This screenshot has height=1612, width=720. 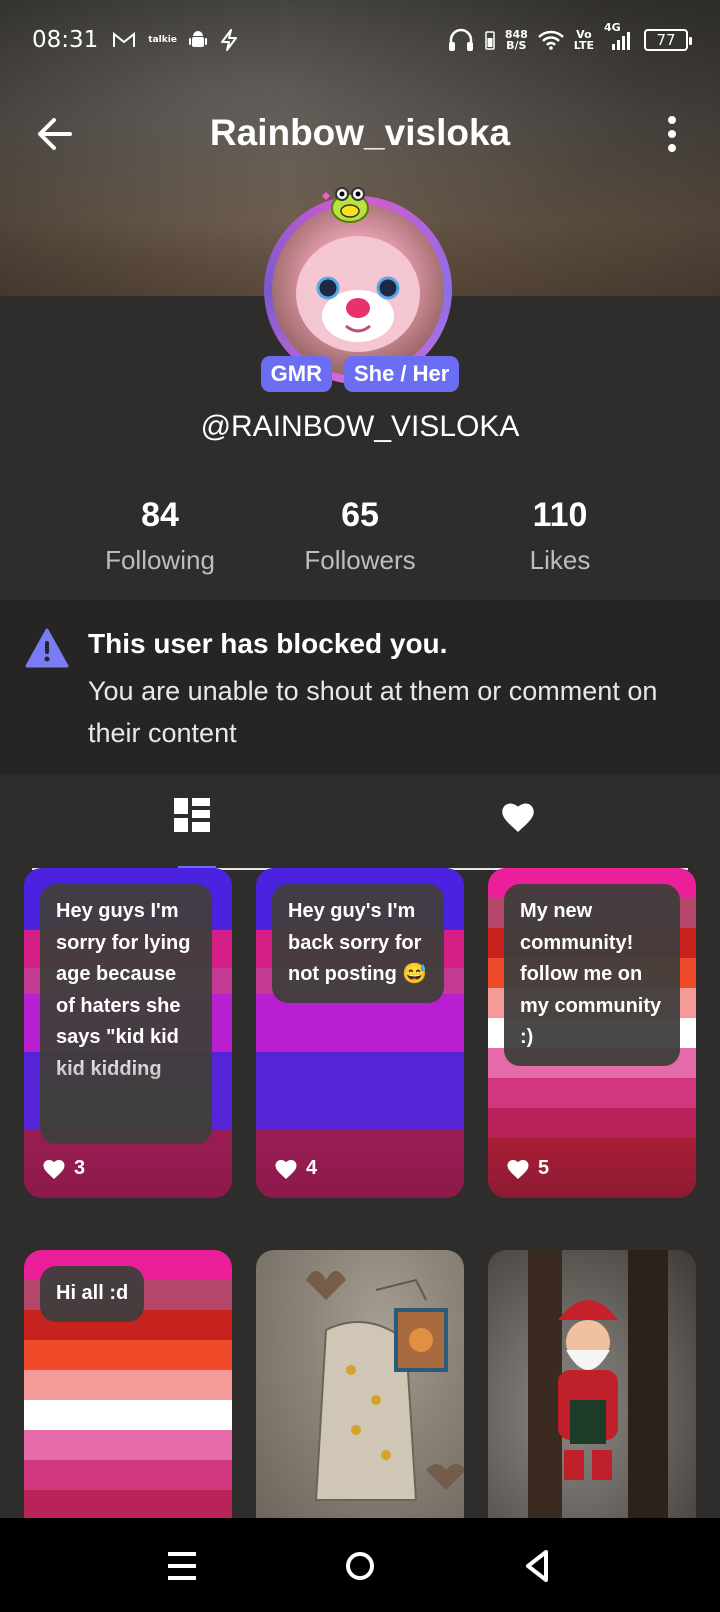 I want to click on drawing-image, so click(x=385, y=1386).